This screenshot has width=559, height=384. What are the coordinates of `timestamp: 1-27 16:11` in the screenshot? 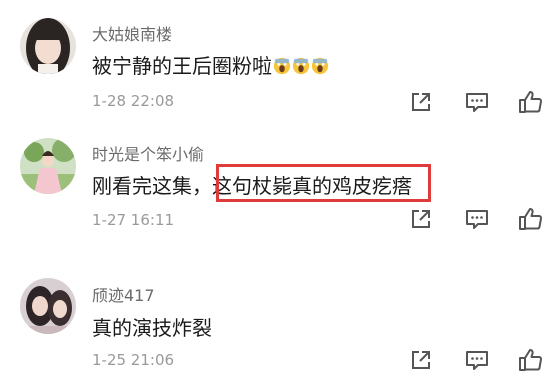 It's located at (133, 220).